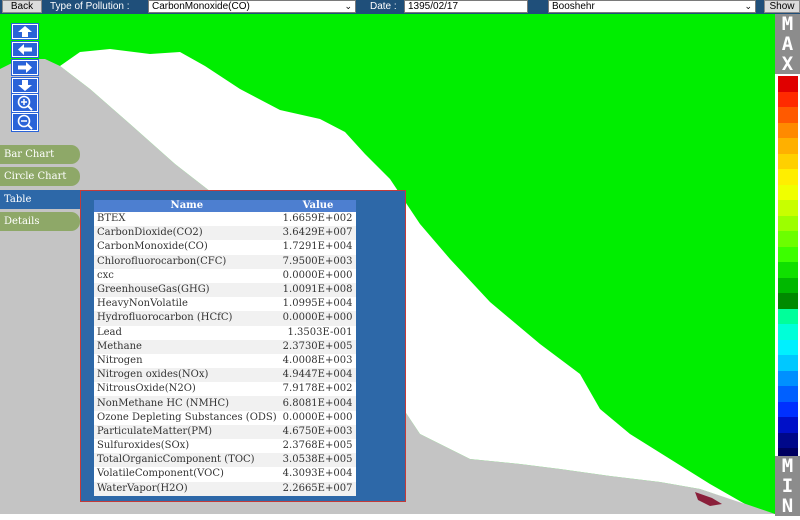 The height and width of the screenshot is (520, 800). I want to click on legend-color-bar, so click(788, 270).